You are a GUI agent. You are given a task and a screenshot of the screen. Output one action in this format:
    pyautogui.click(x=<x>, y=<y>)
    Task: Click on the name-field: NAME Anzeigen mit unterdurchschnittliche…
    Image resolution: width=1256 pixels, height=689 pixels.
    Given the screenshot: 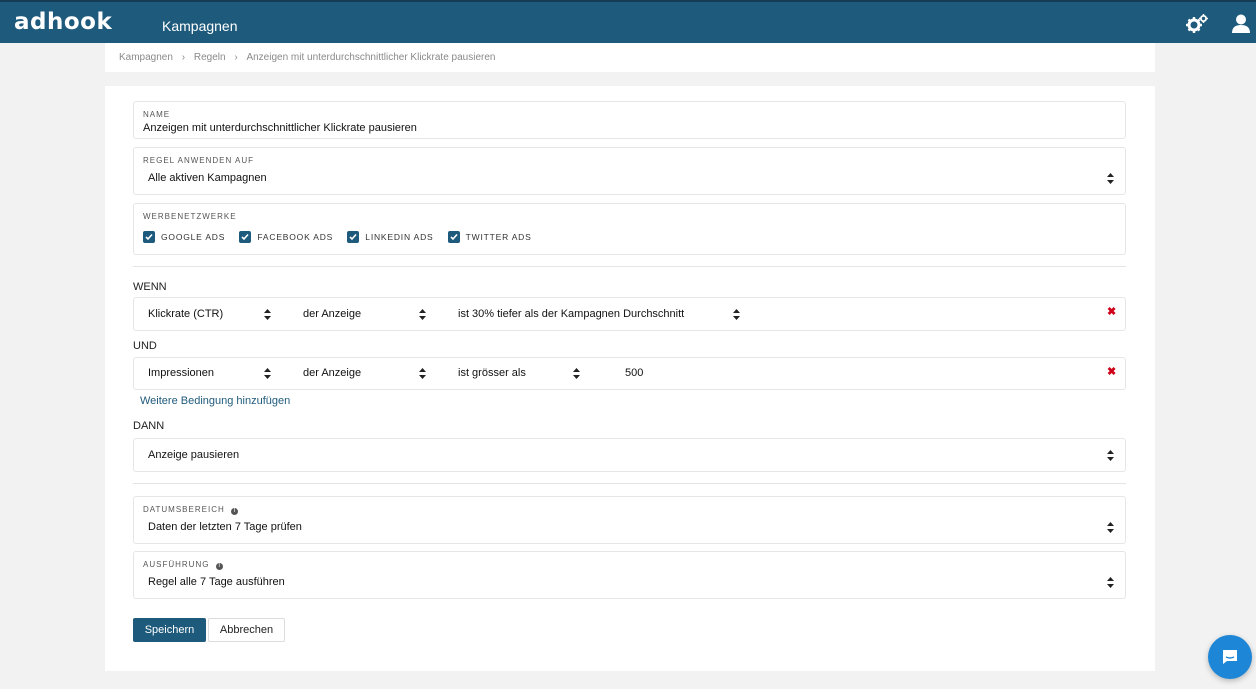 What is the action you would take?
    pyautogui.click(x=629, y=120)
    